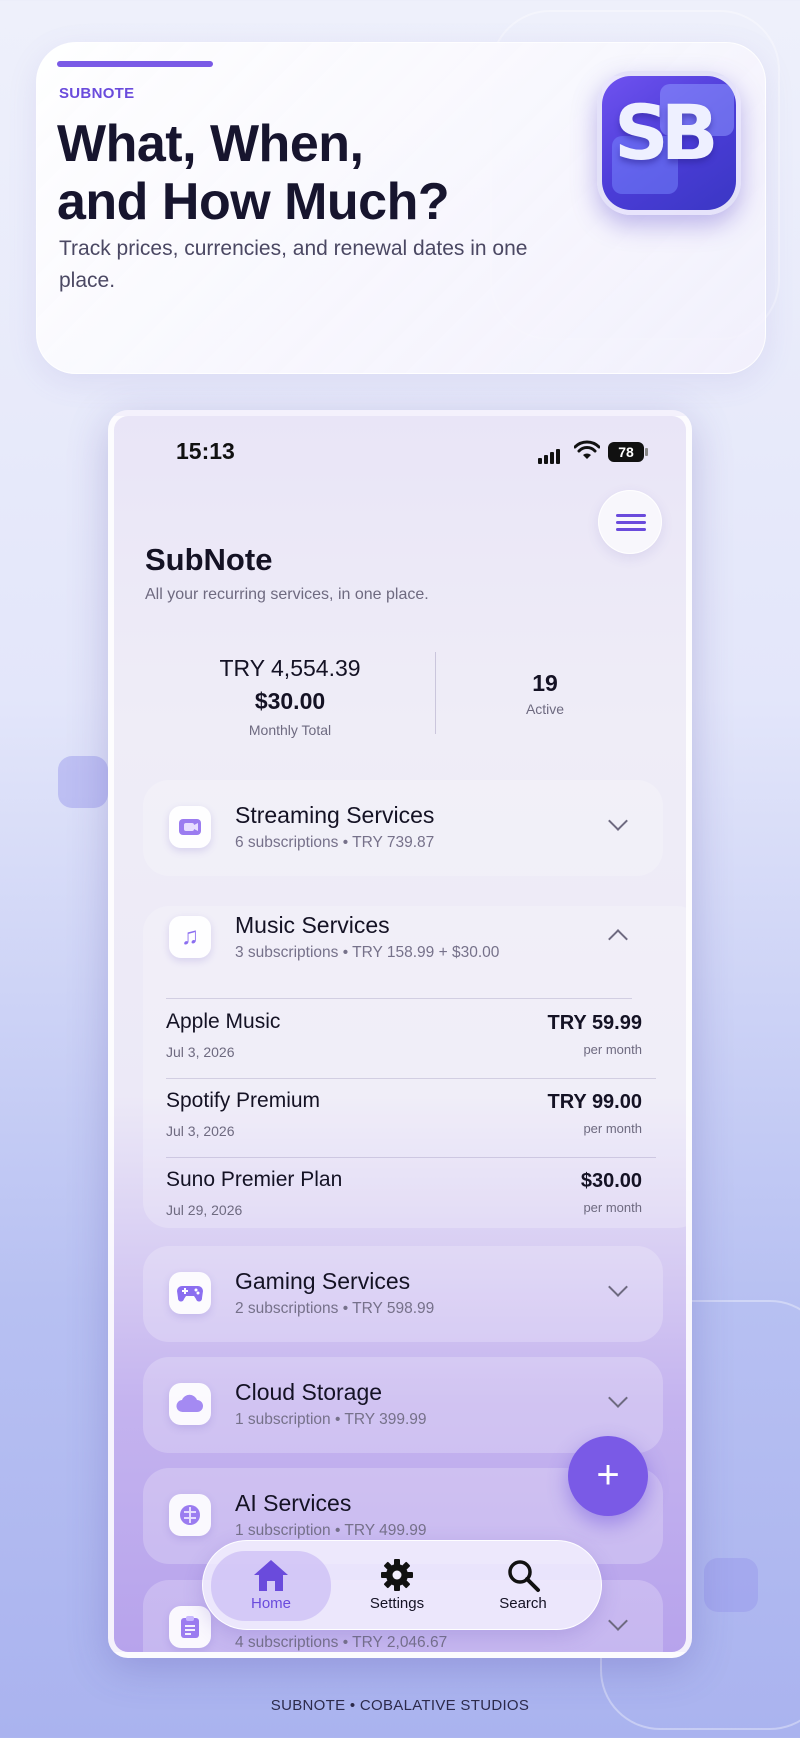 Image resolution: width=800 pixels, height=1738 pixels. What do you see at coordinates (435, 693) in the screenshot?
I see `summary-divider` at bounding box center [435, 693].